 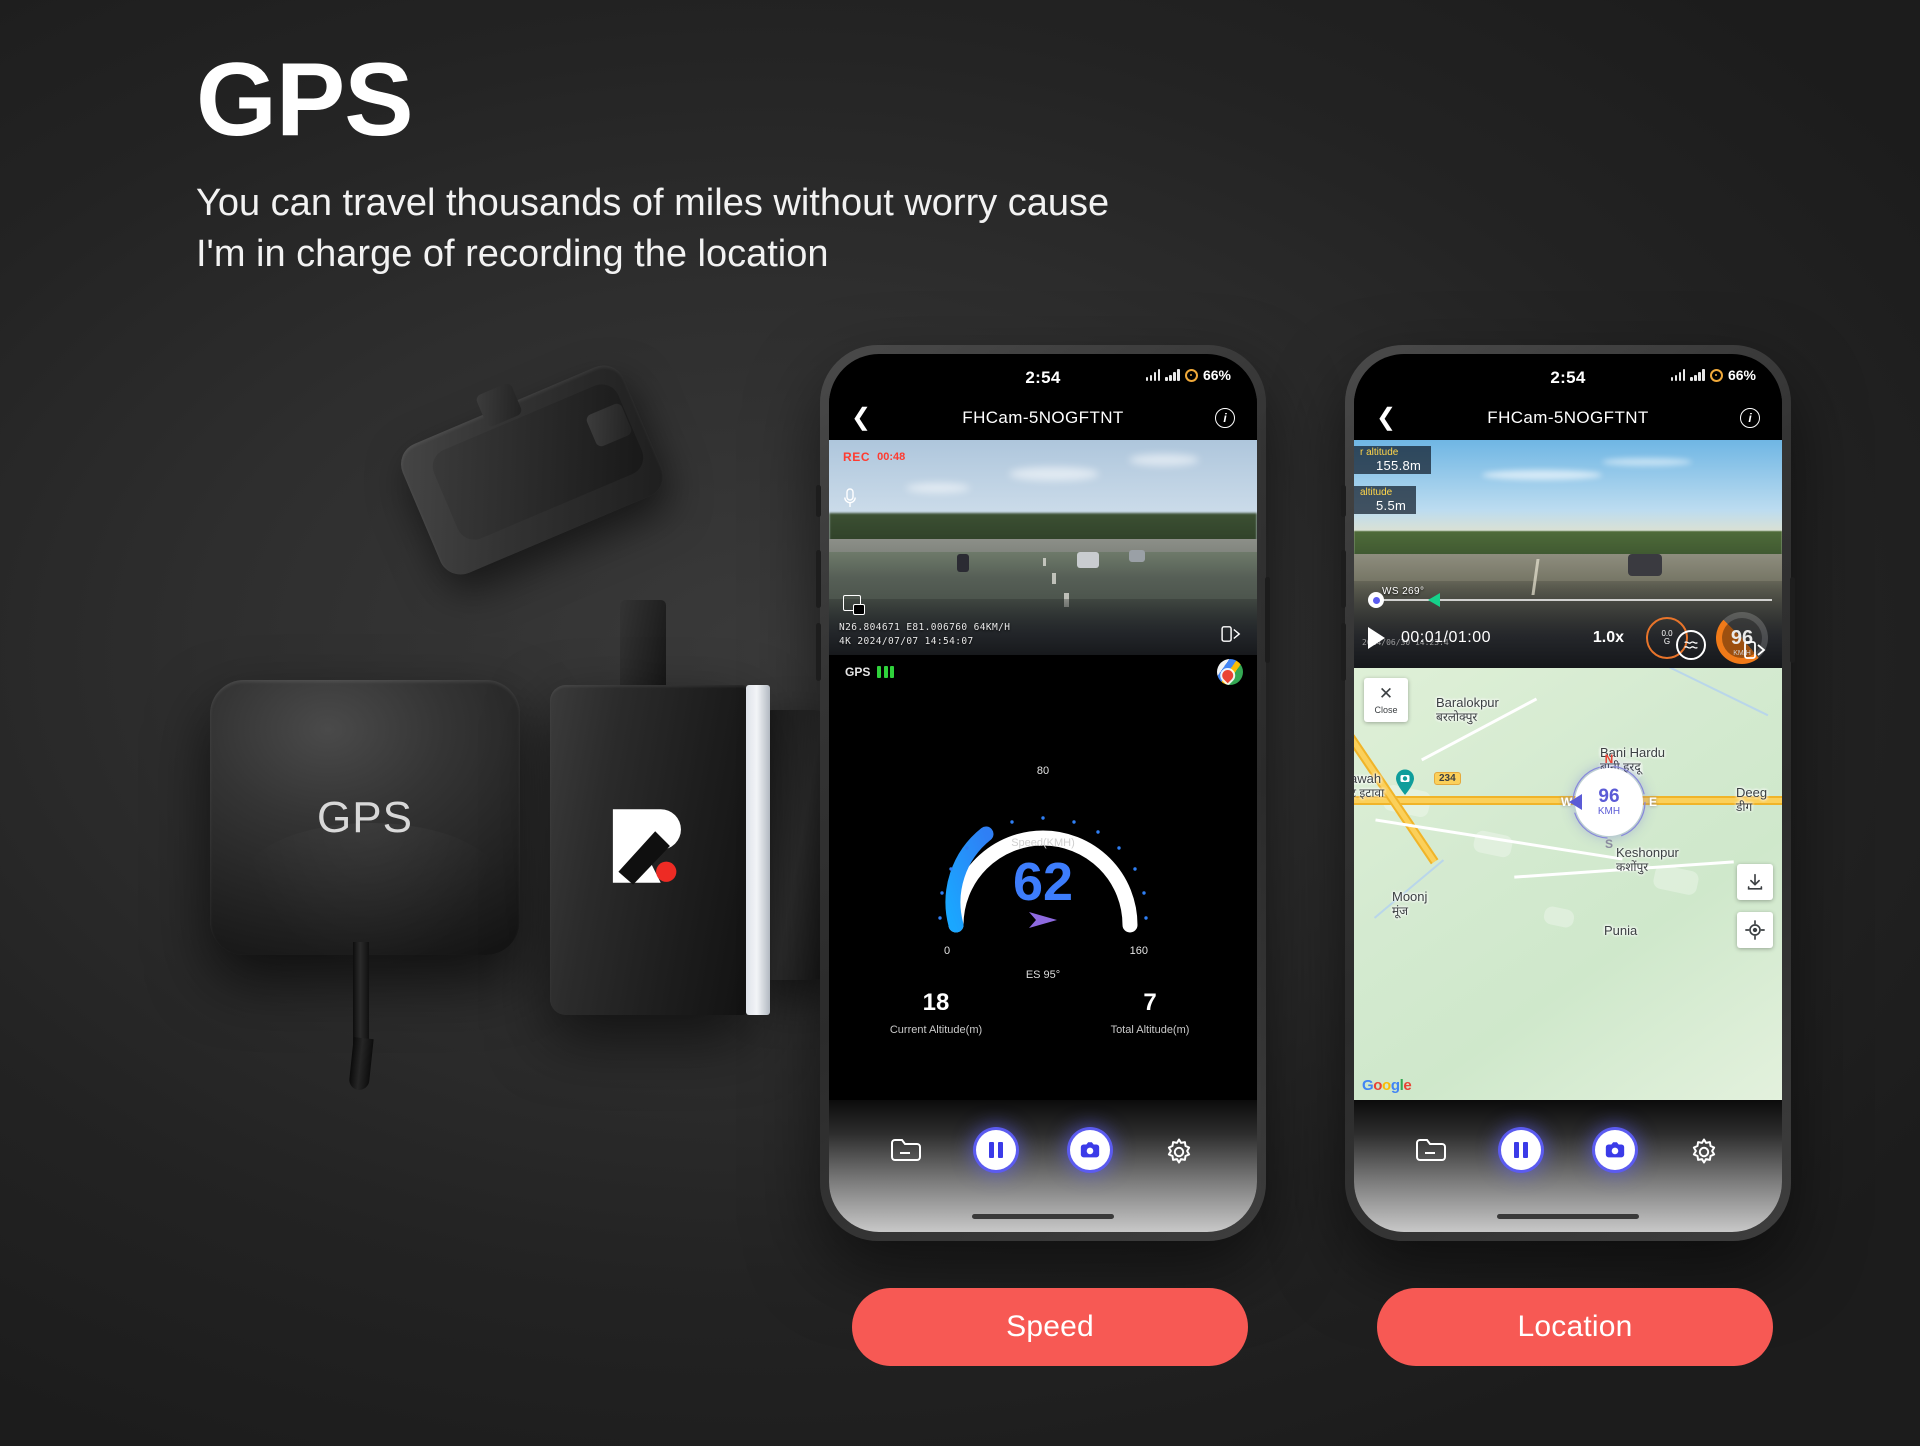 What do you see at coordinates (1172, 375) in the screenshot?
I see `cellular-signal-2-icon` at bounding box center [1172, 375].